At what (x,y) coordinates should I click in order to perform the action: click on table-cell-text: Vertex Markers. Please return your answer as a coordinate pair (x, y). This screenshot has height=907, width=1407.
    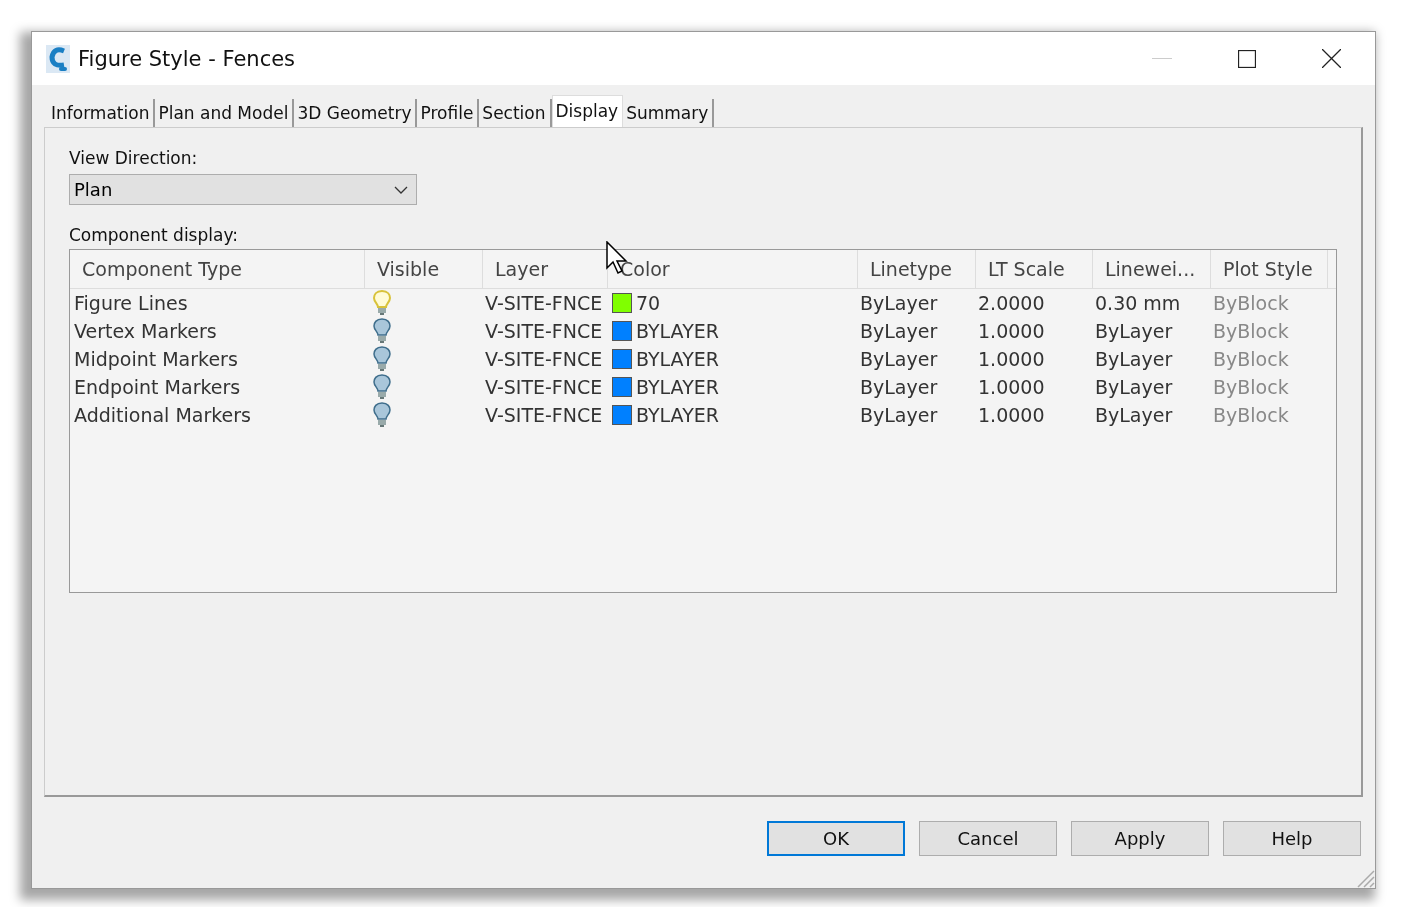
    Looking at the image, I should click on (145, 331).